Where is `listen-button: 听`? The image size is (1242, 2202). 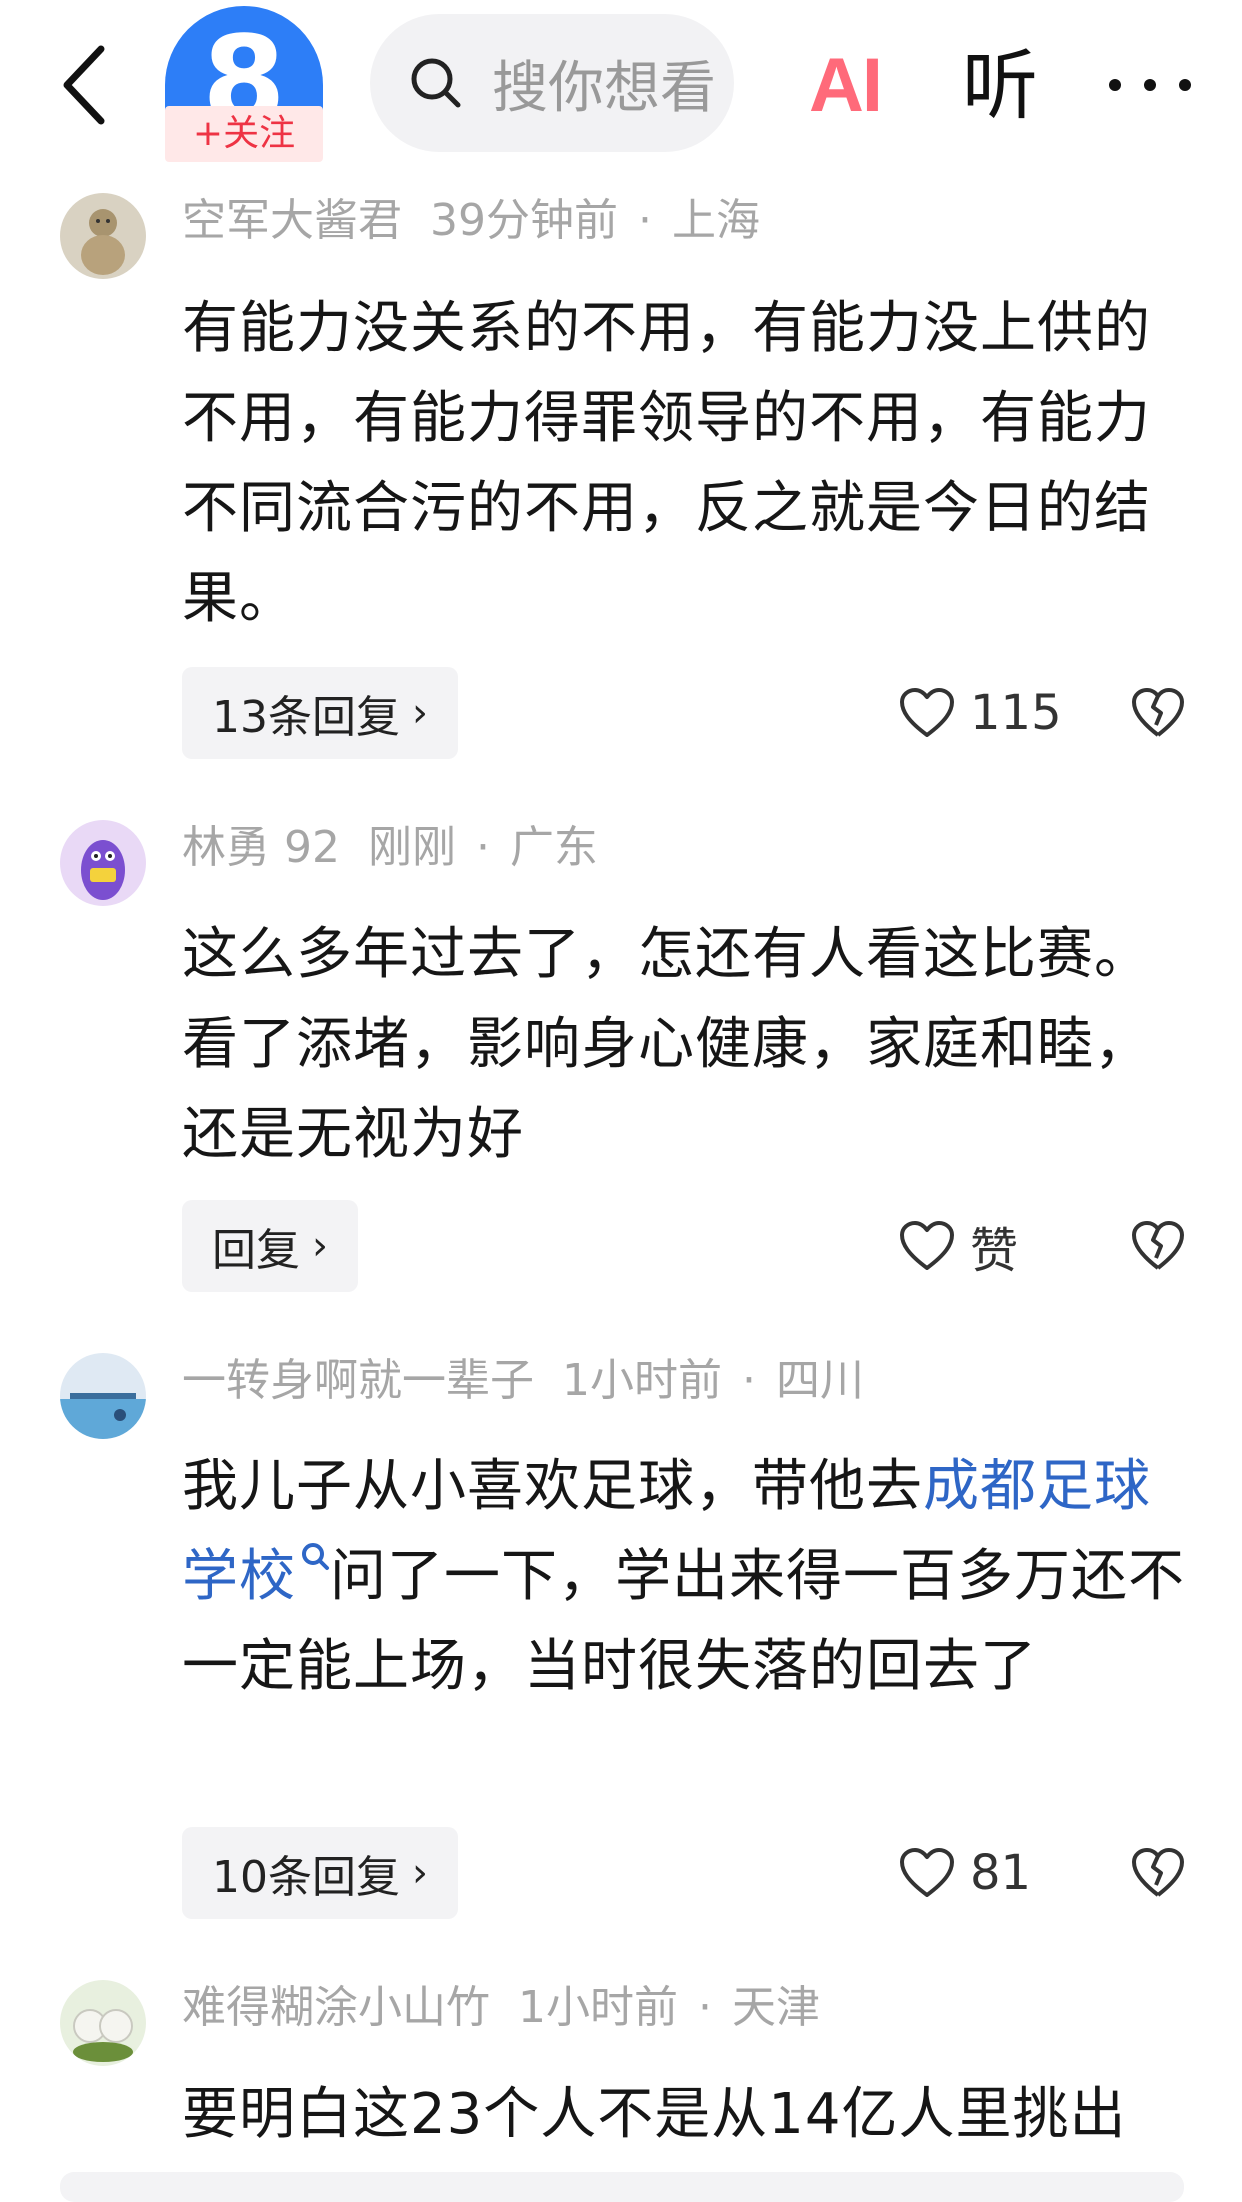
listen-button: 听 is located at coordinates (1000, 86).